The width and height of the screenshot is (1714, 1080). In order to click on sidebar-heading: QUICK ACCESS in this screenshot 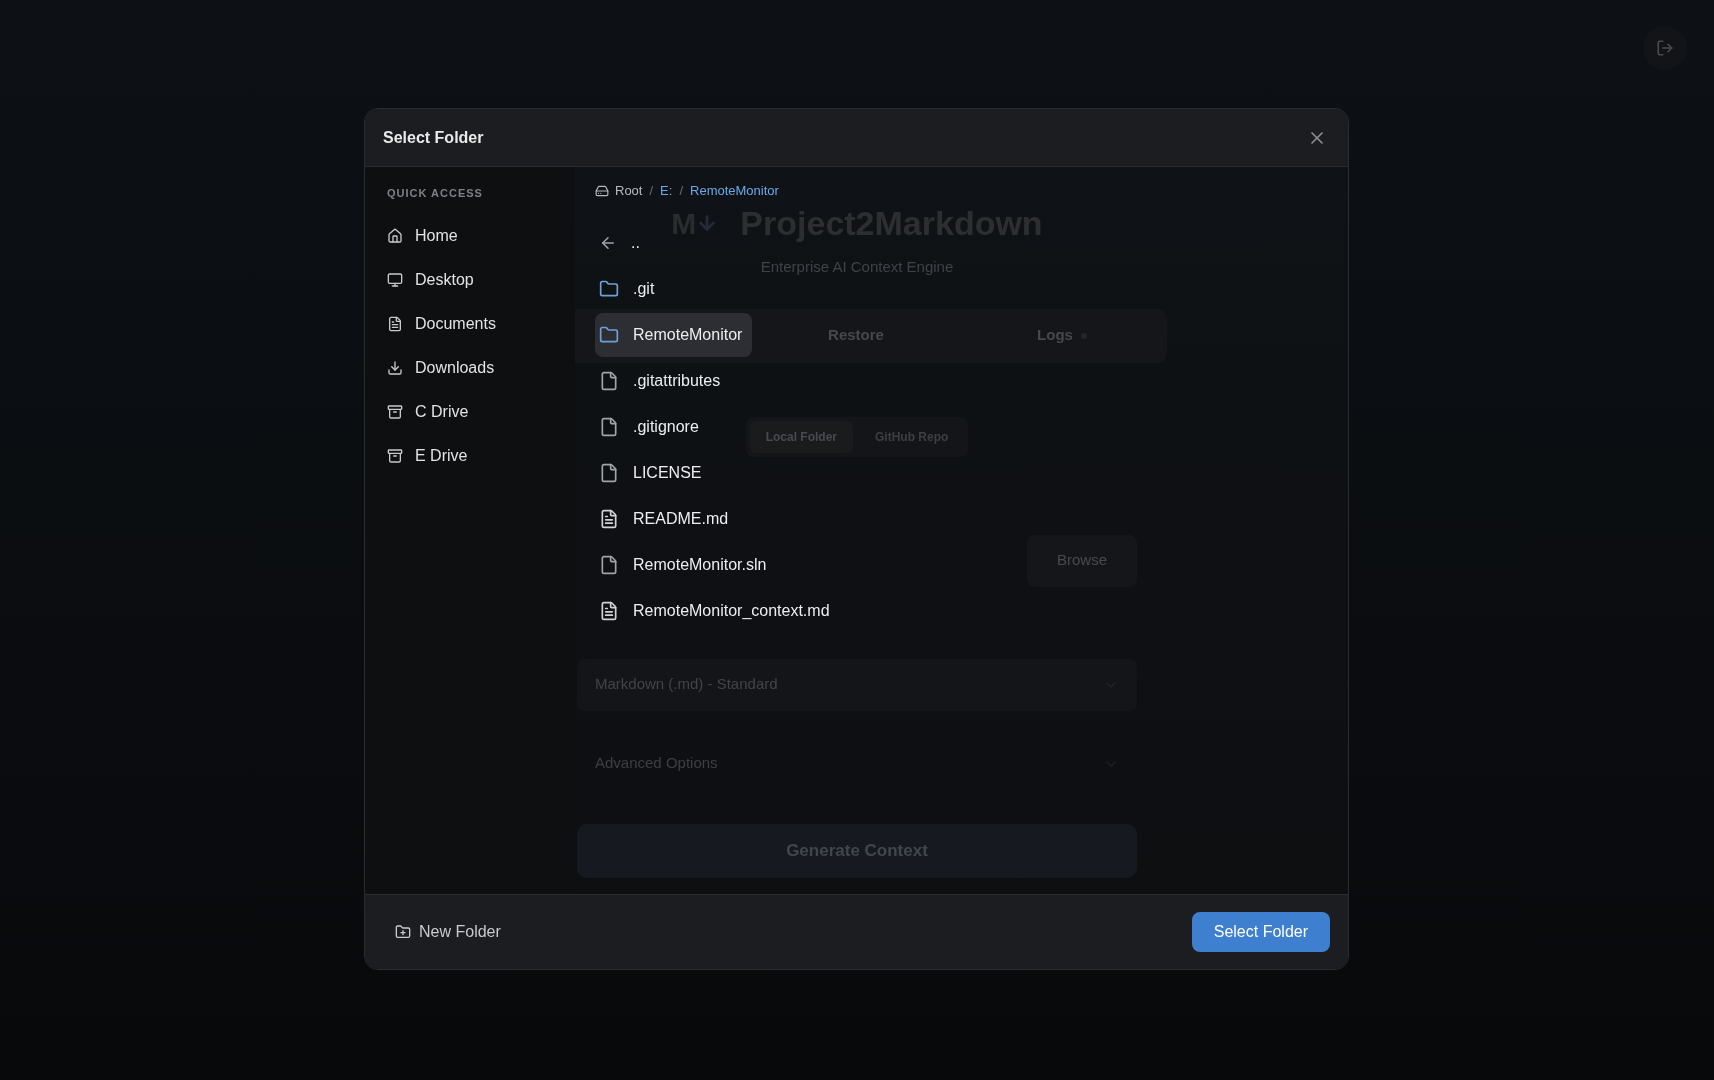, I will do `click(435, 193)`.